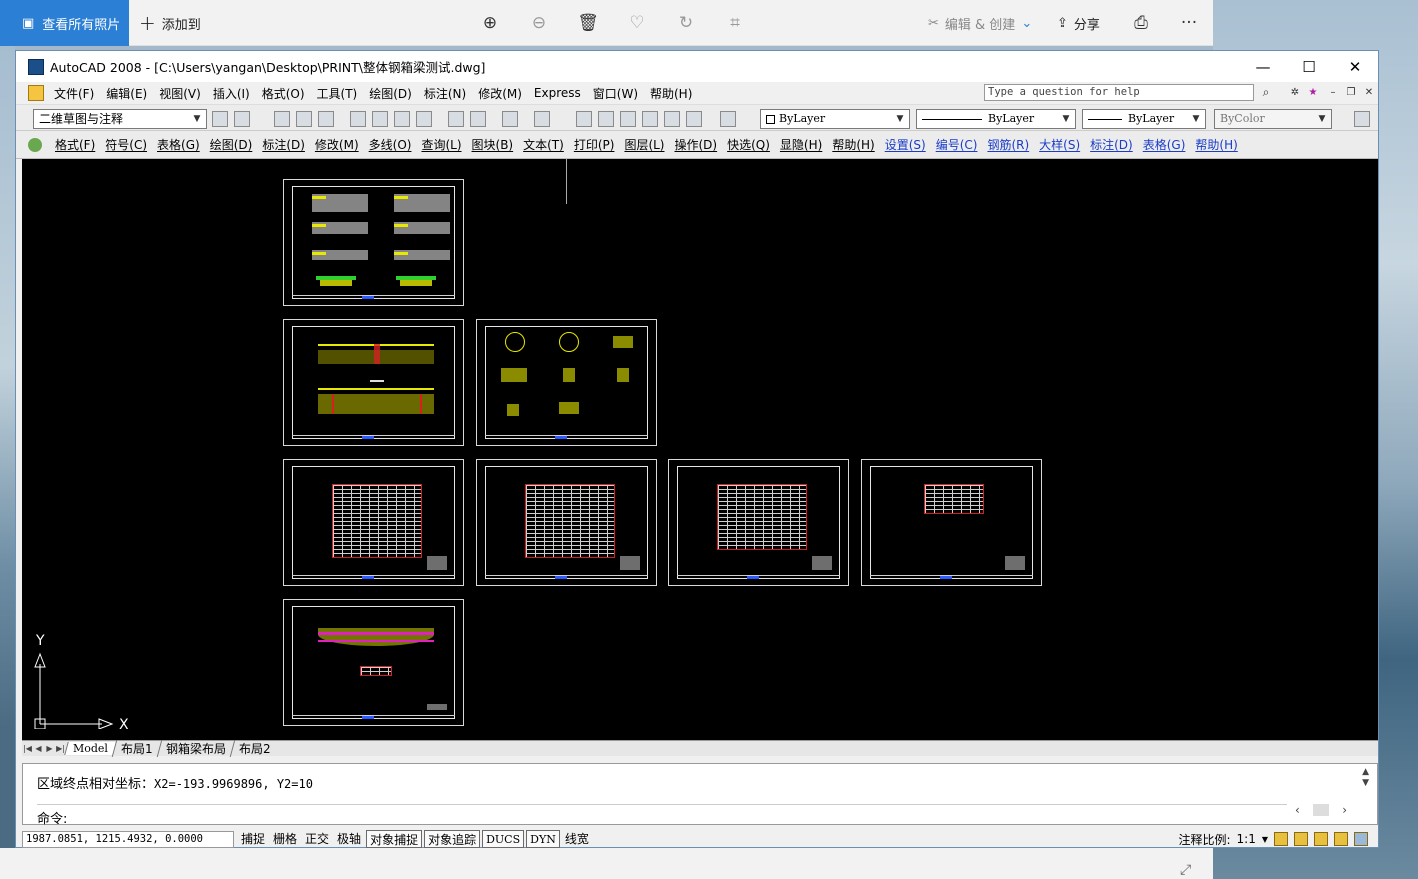 Image resolution: width=1418 pixels, height=879 pixels. I want to click on favorite-heart-icon: ♡, so click(637, 23).